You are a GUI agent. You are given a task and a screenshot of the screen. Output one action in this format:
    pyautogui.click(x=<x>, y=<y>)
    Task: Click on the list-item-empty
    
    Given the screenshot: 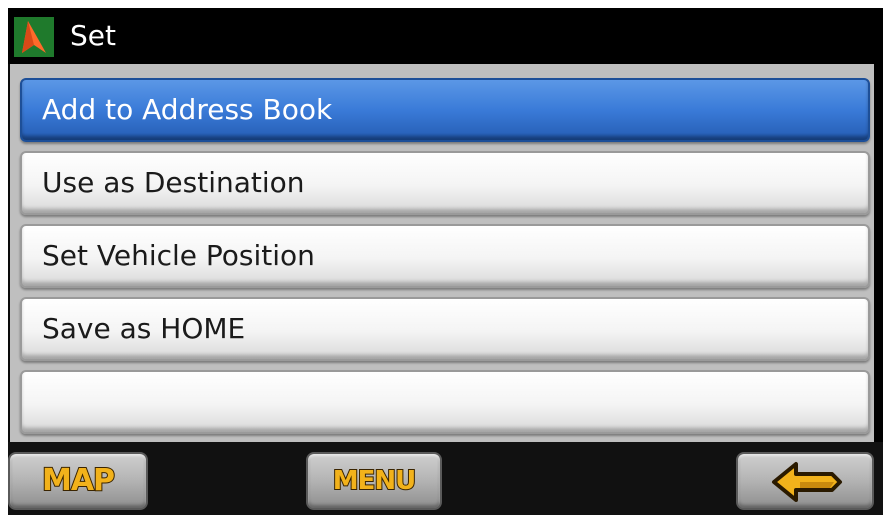 What is the action you would take?
    pyautogui.click(x=445, y=402)
    